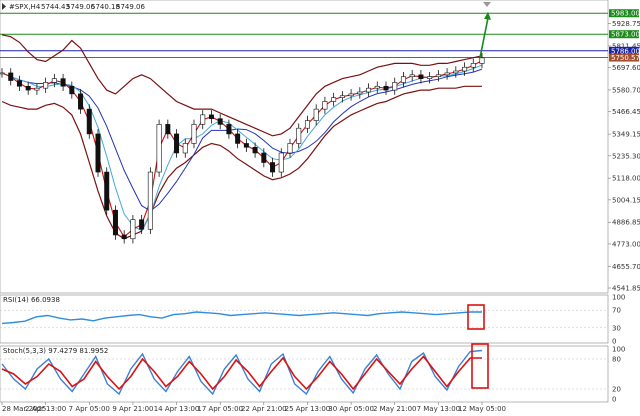  I want to click on price-tick-label: 5928.75, so click(626, 24).